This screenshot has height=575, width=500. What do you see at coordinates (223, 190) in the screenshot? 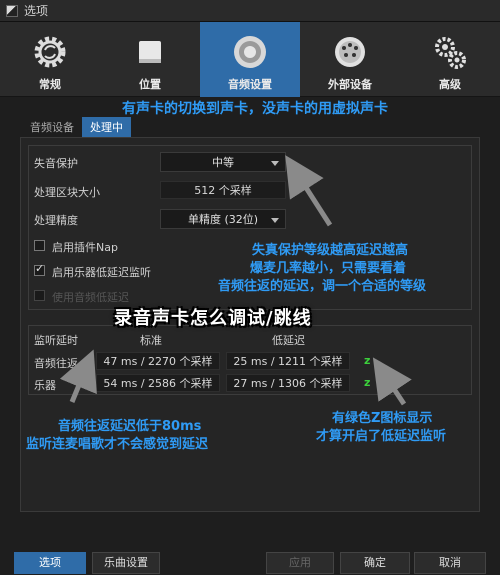
I see `block-size-value: 512 个采样` at bounding box center [223, 190].